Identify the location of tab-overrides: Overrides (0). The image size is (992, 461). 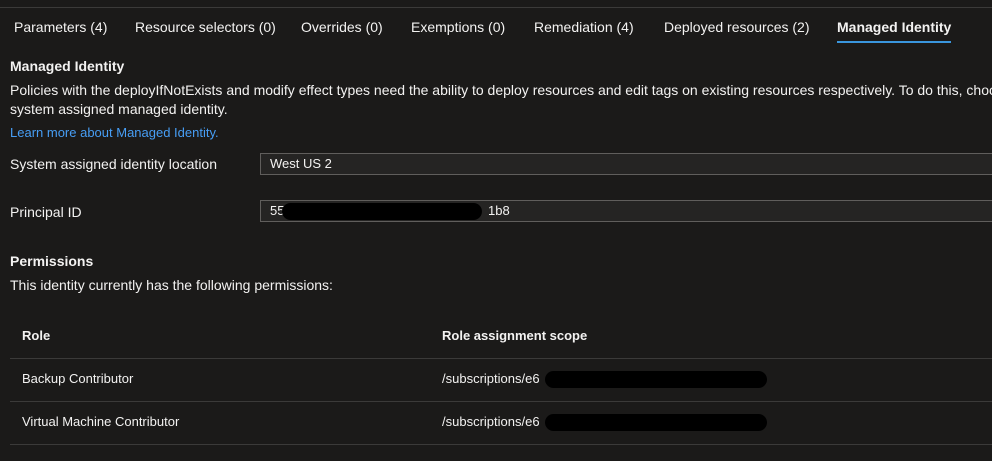
(342, 27).